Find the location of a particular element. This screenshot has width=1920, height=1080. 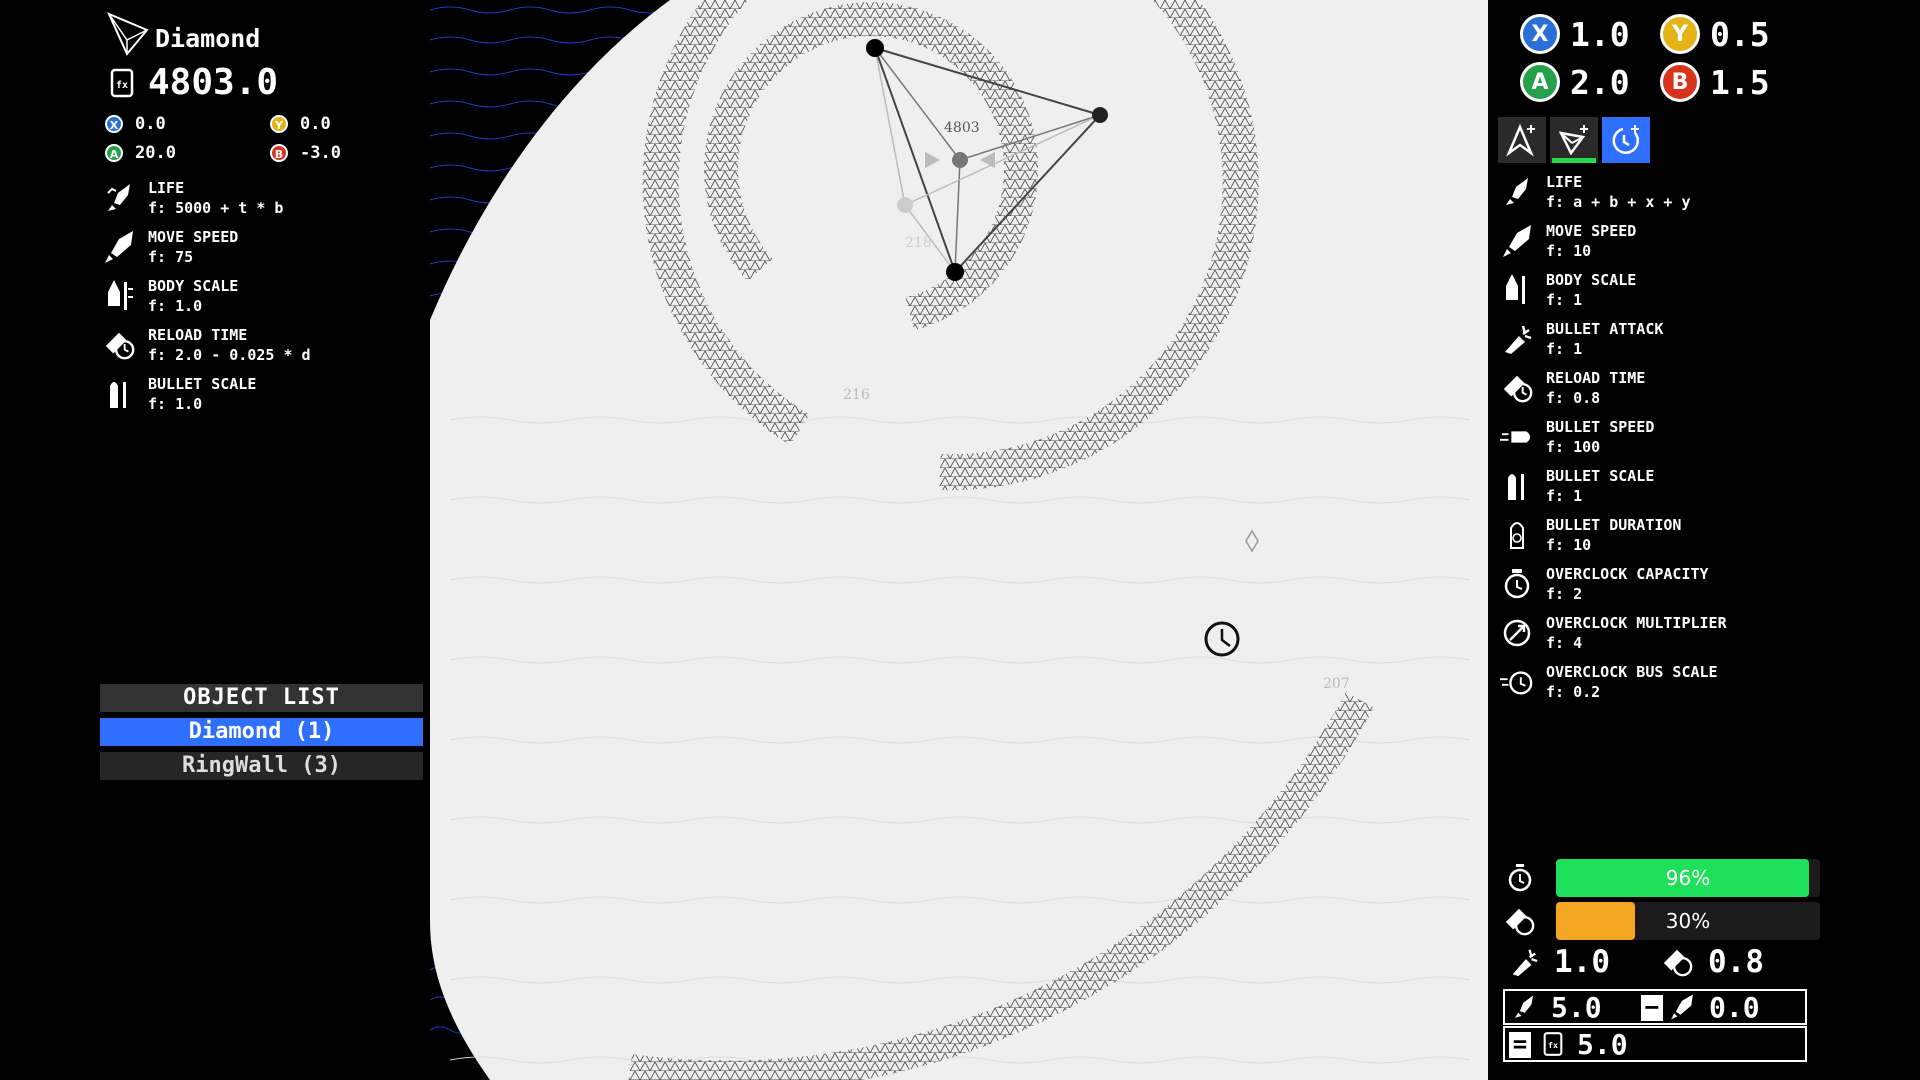

coin-y-value: 0.0 is located at coordinates (315, 124).